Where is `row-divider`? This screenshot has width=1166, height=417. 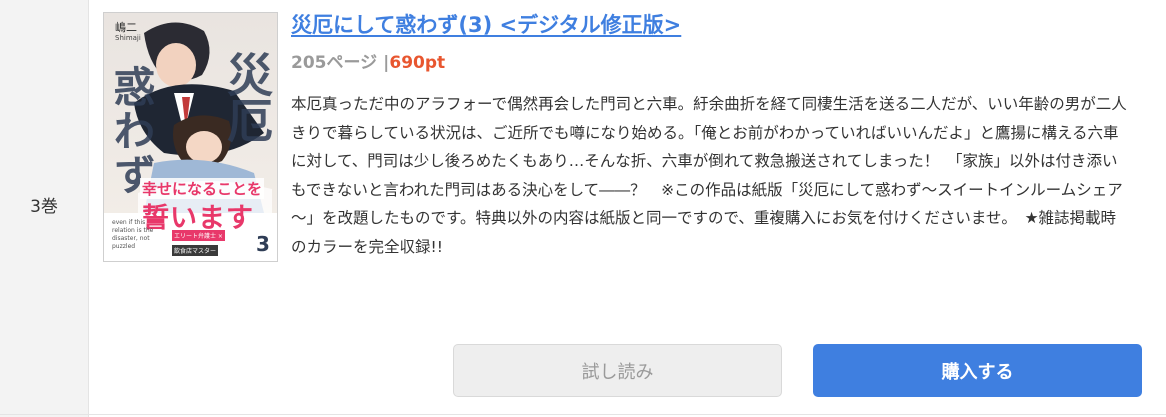
row-divider is located at coordinates (583, 414).